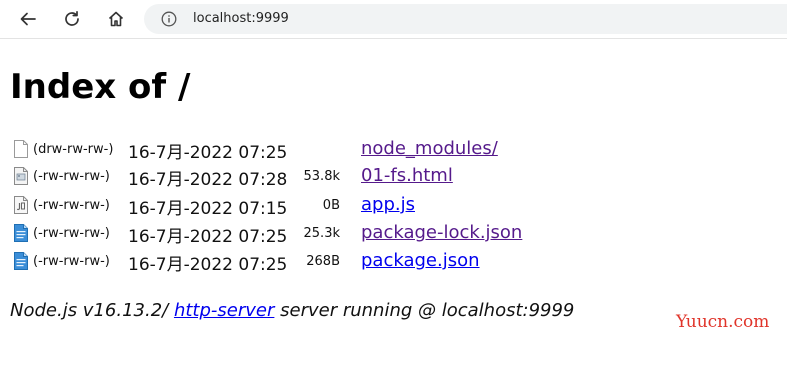  I want to click on js-file-icon, so click(21, 207).